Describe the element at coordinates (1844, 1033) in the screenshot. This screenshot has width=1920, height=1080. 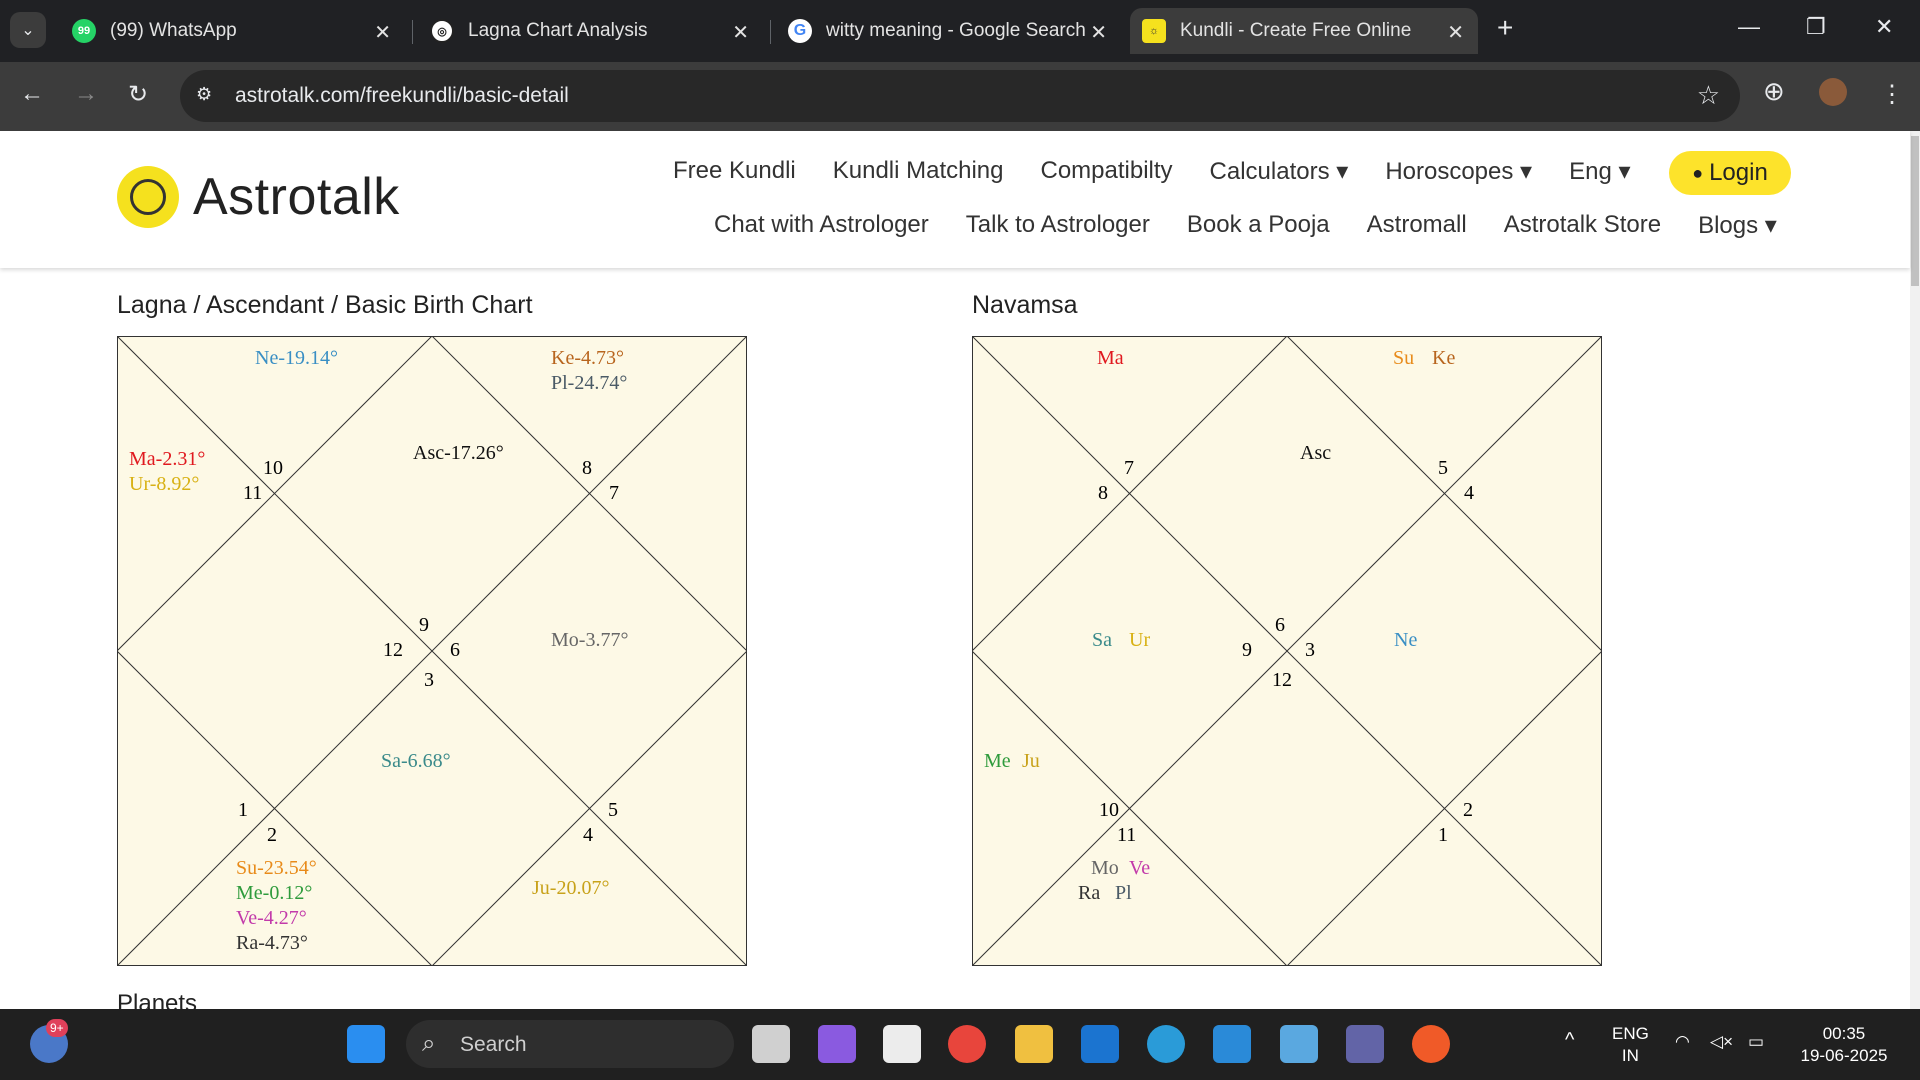
I see `time-text: 00:35` at that location.